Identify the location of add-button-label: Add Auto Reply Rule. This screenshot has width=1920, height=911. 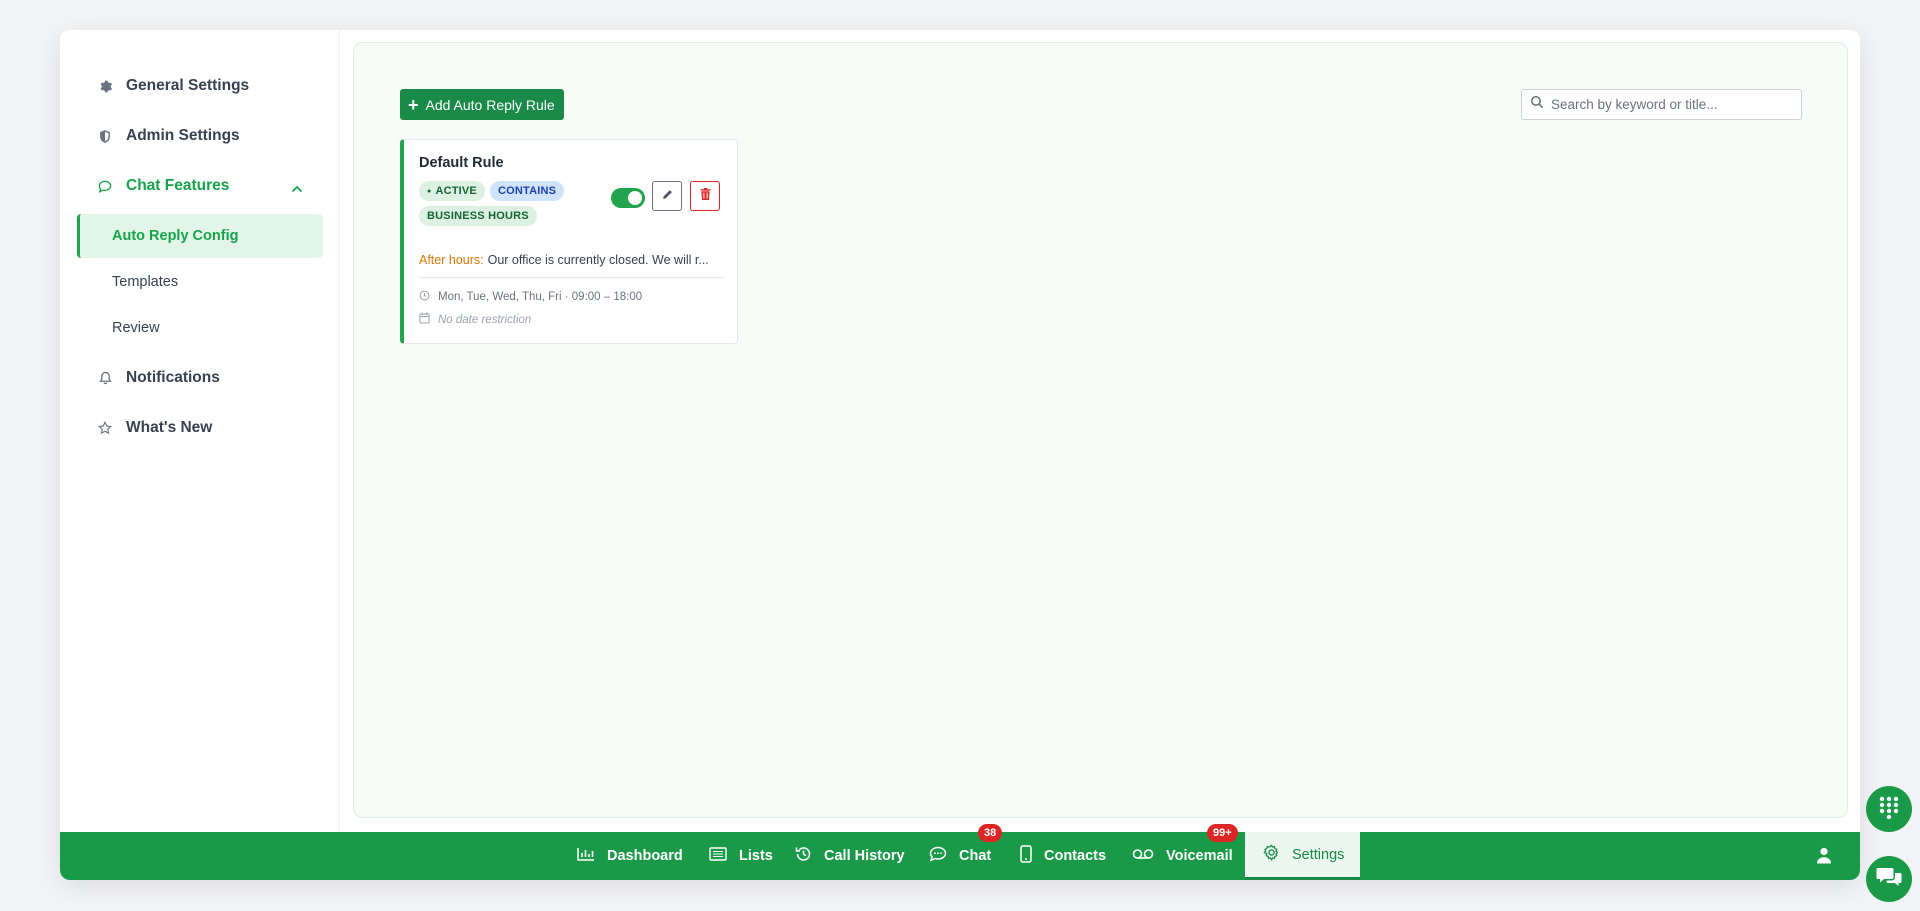
(490, 104).